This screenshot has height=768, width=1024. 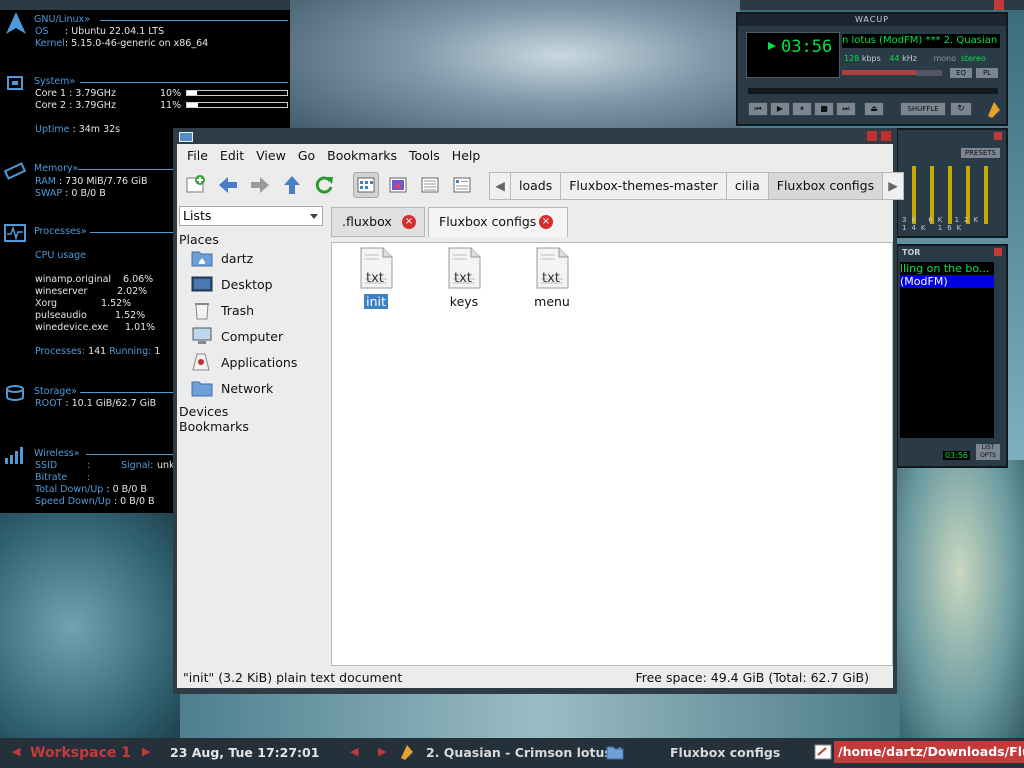 What do you see at coordinates (238, 310) in the screenshot?
I see `sidebar-item-label: Trash` at bounding box center [238, 310].